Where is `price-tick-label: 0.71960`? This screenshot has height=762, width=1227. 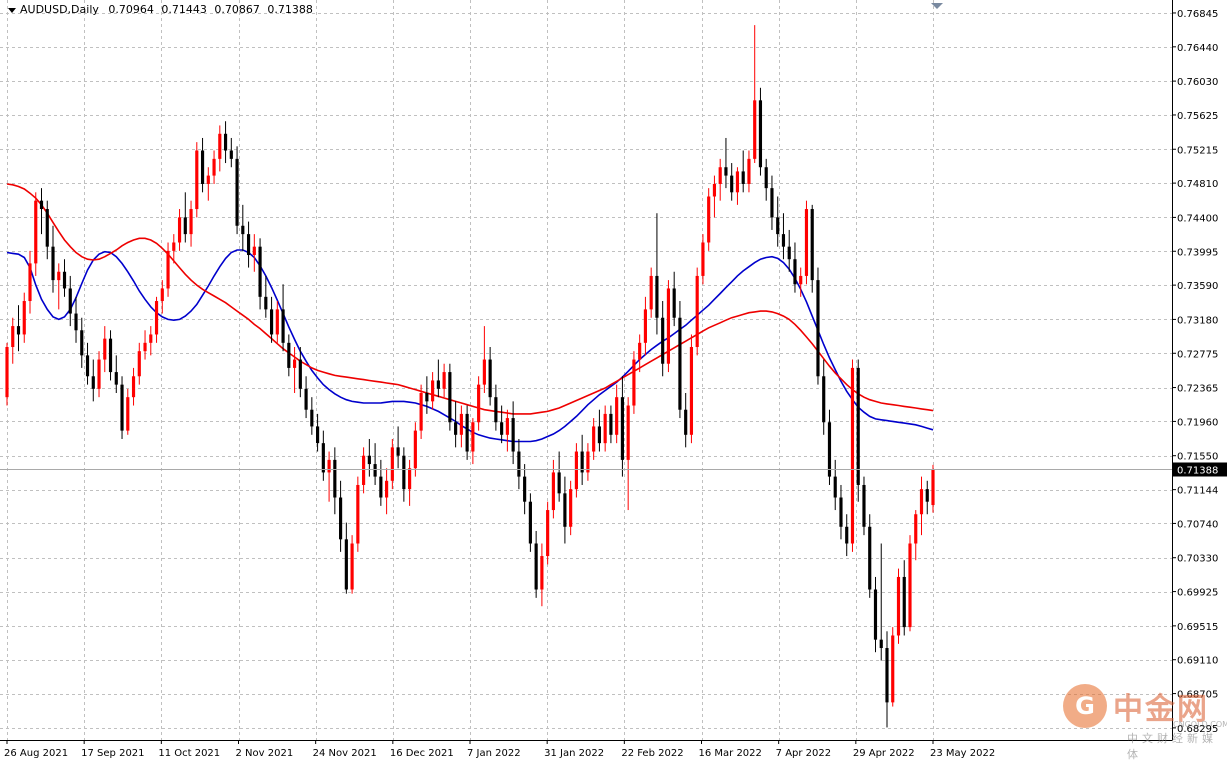 price-tick-label: 0.71960 is located at coordinates (1197, 422).